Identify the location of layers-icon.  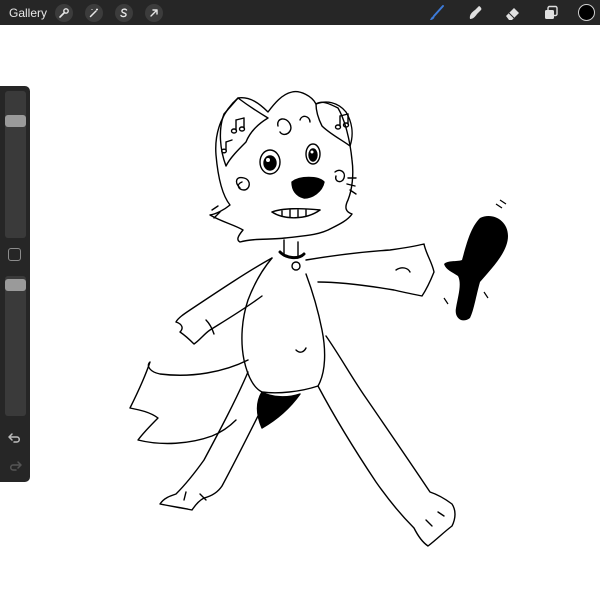
(551, 12).